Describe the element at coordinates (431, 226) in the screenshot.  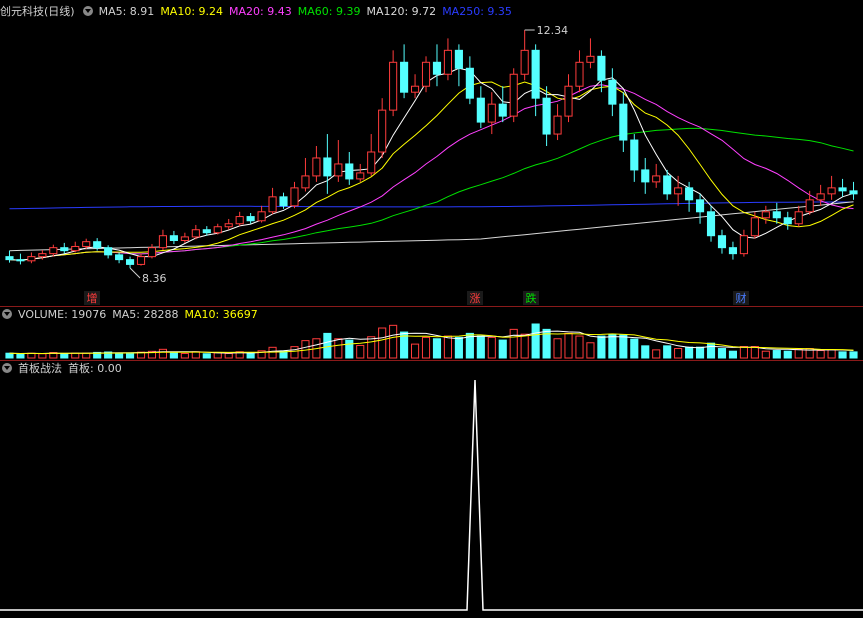
I see `ma120-line` at that location.